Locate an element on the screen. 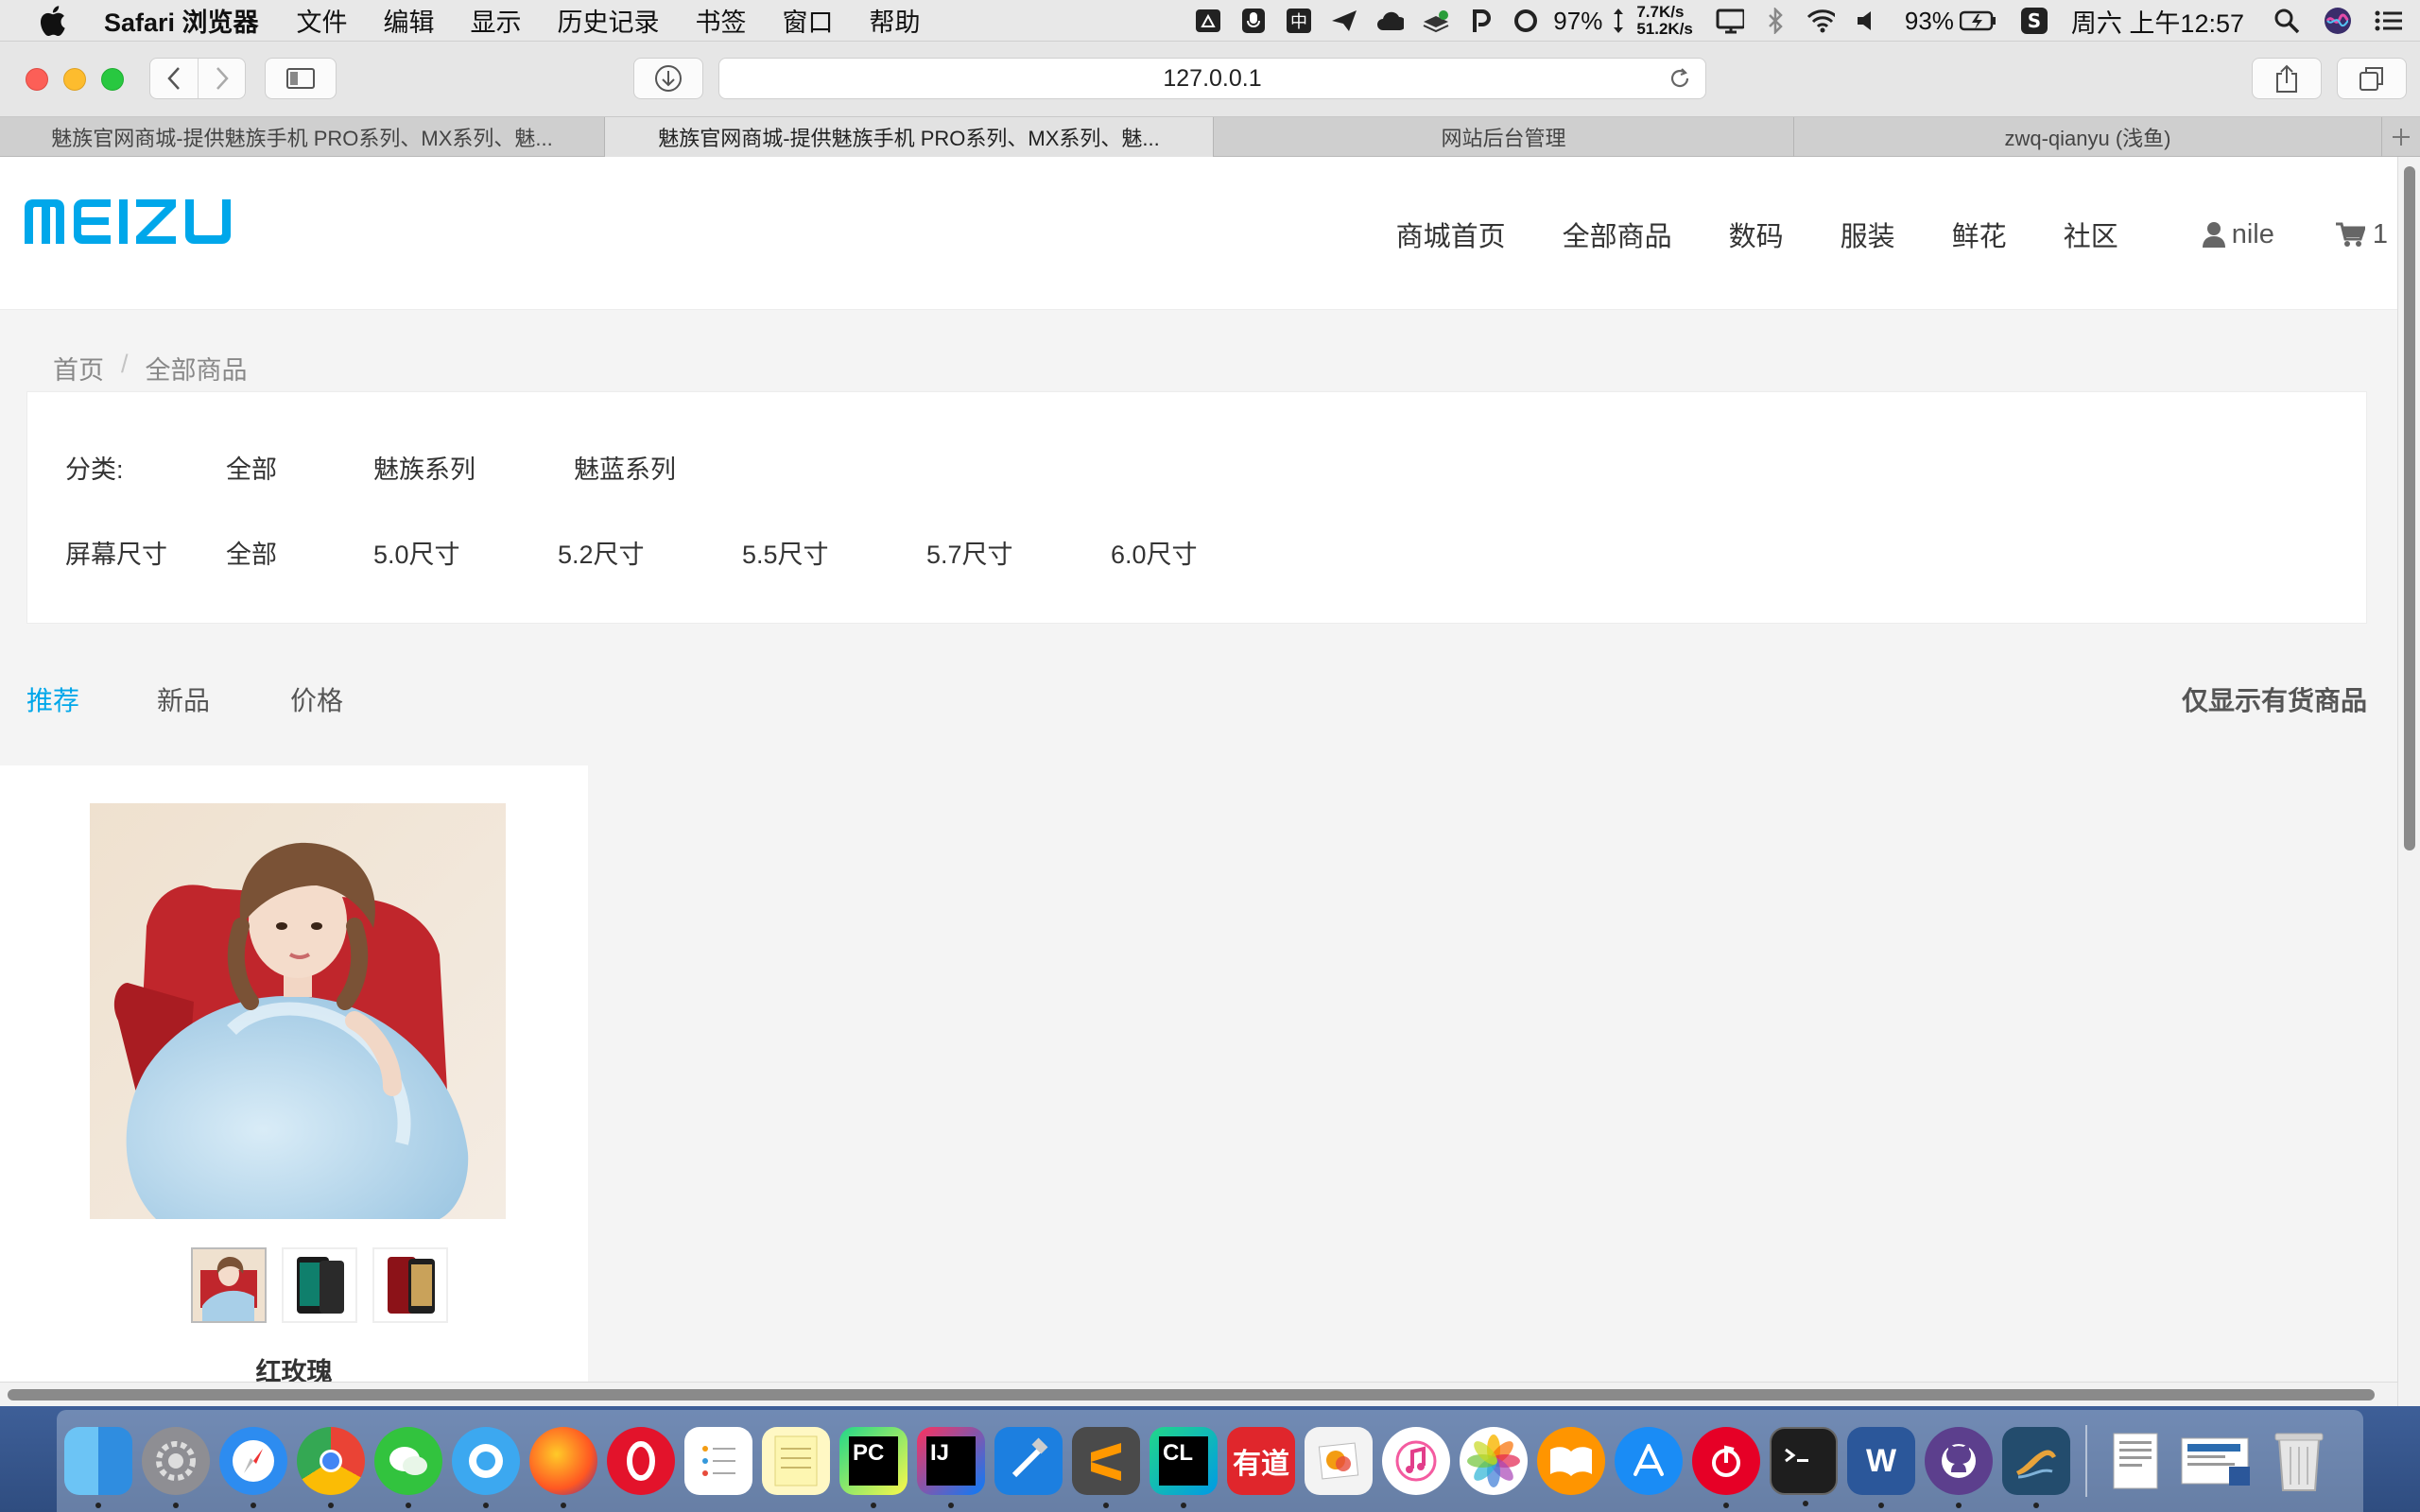 The height and width of the screenshot is (1512, 2420). screen-5-0: 5.0尺寸 is located at coordinates (465, 552).